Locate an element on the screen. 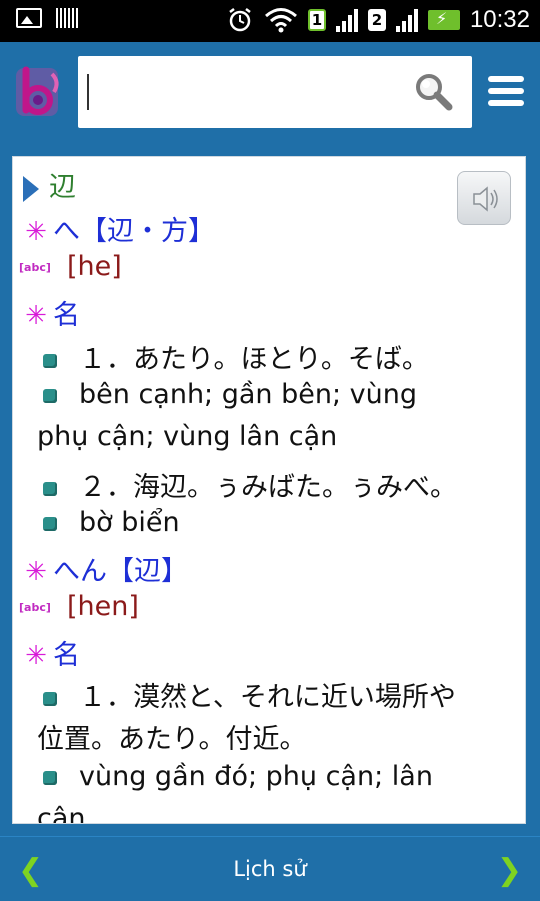  bottom-bar: ❮ Lịch sử ❯ is located at coordinates (270, 868).